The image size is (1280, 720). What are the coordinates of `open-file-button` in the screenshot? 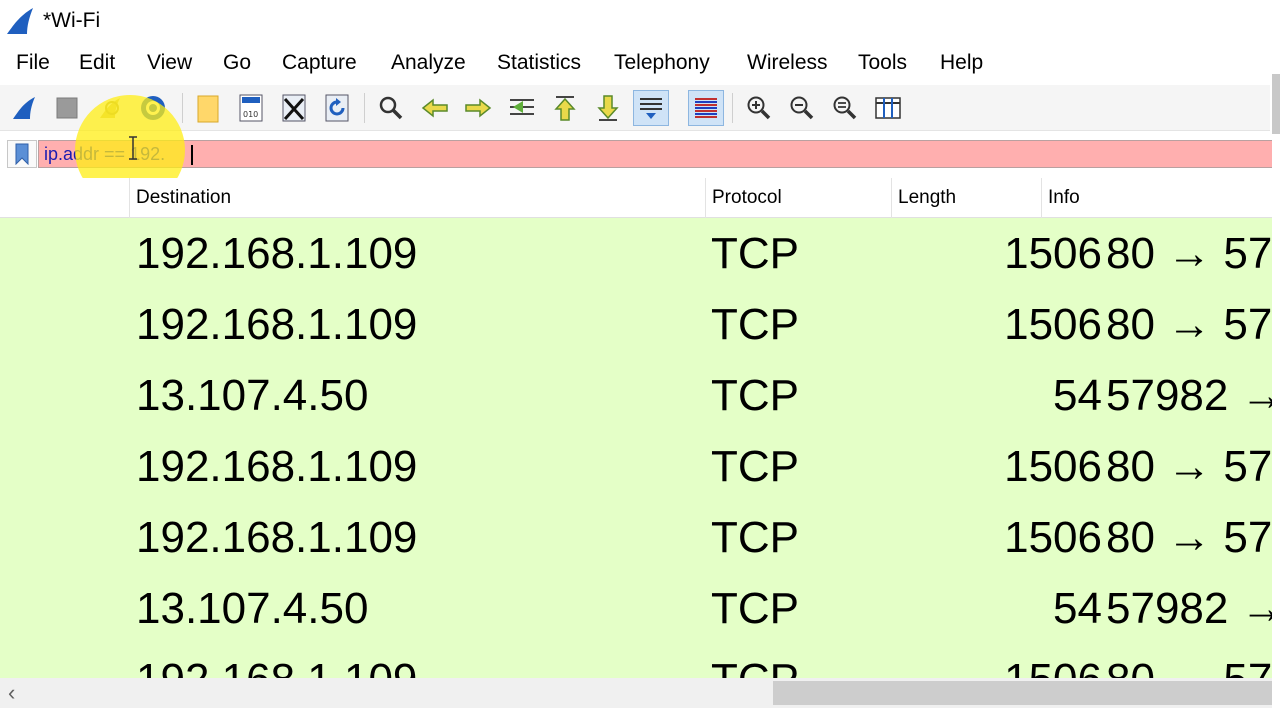 It's located at (208, 108).